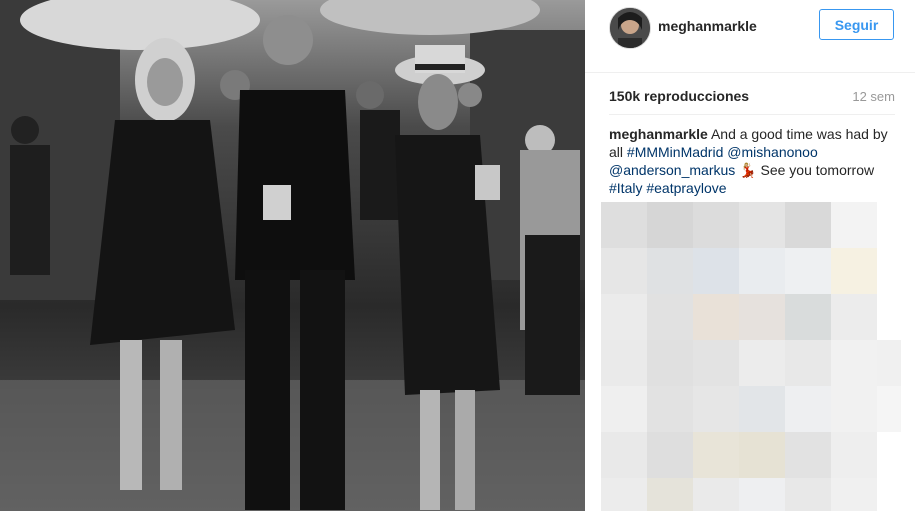 The width and height of the screenshot is (915, 511). Describe the element at coordinates (772, 152) in the screenshot. I see `mention-link: @mishanonoo` at that location.